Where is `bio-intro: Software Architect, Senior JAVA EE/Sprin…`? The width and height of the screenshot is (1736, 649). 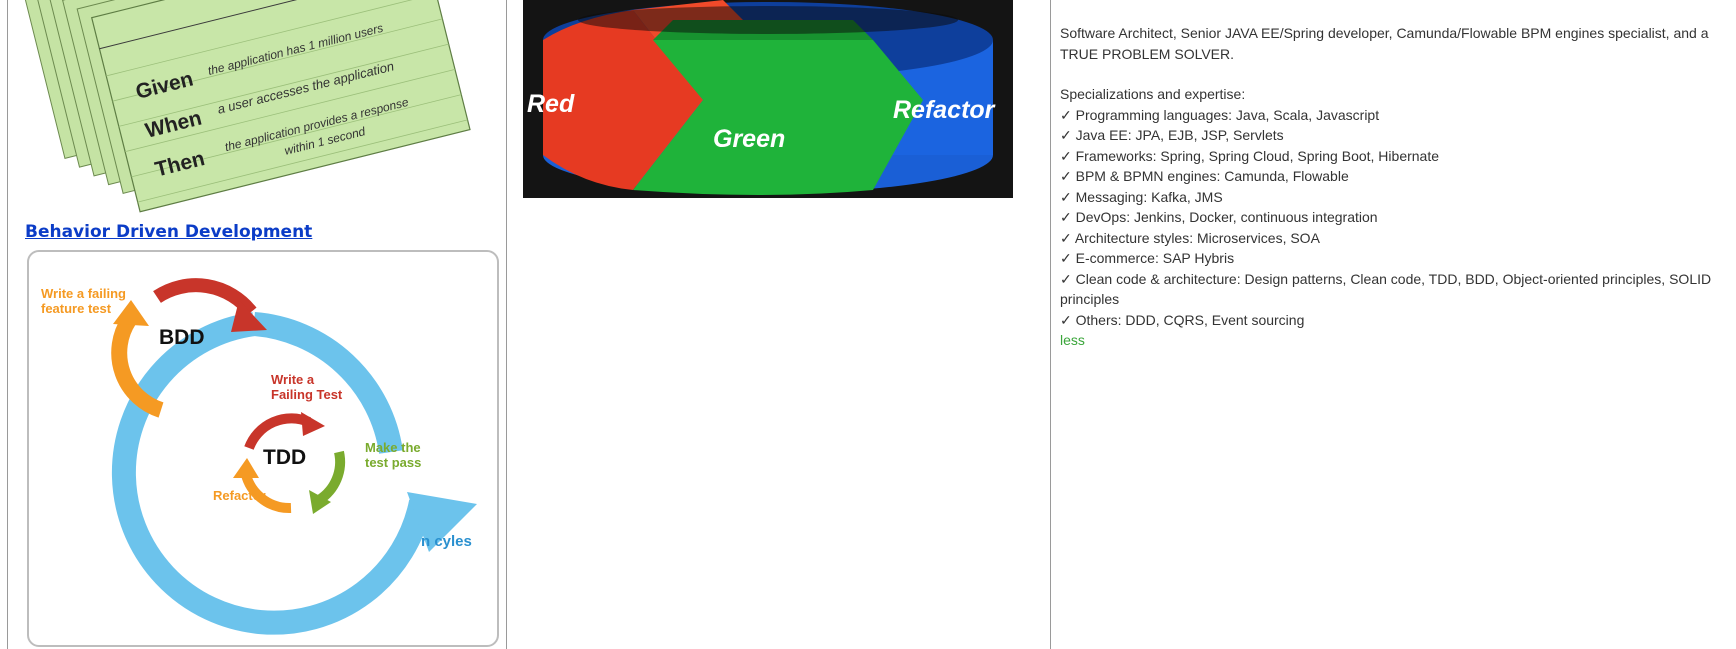 bio-intro: Software Architect, Senior JAVA EE/Sprin… is located at coordinates (1384, 43).